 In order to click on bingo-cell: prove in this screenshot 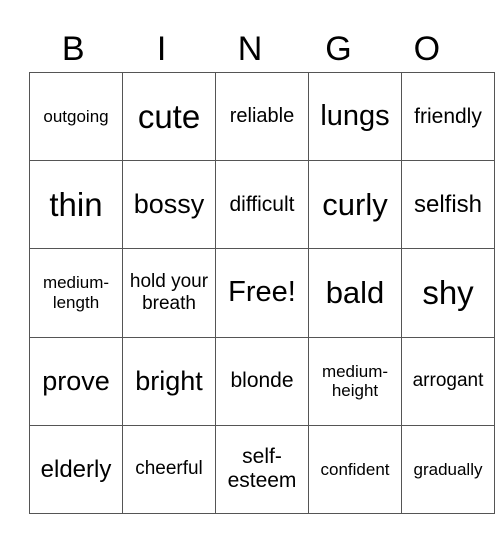, I will do `click(76, 381)`.